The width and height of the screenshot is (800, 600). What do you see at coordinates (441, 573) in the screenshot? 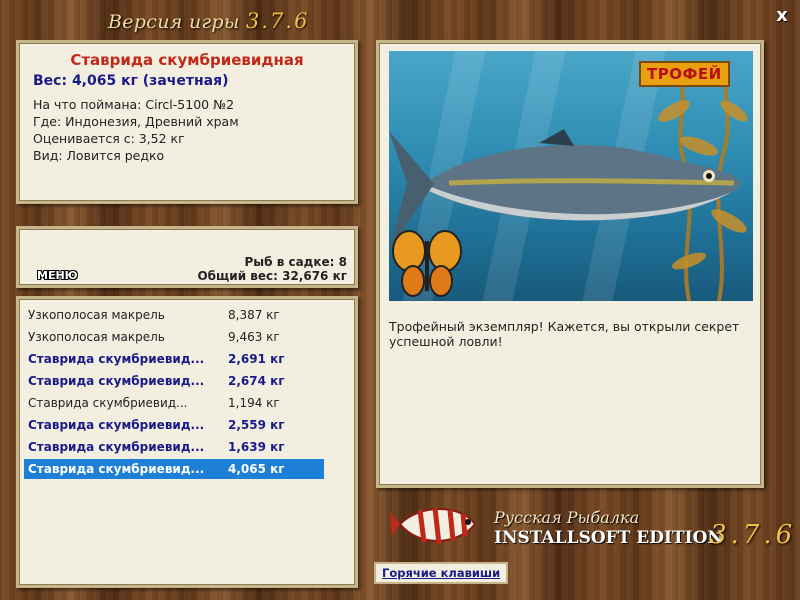
I see `hotkeys-button: Горячие клавиши` at bounding box center [441, 573].